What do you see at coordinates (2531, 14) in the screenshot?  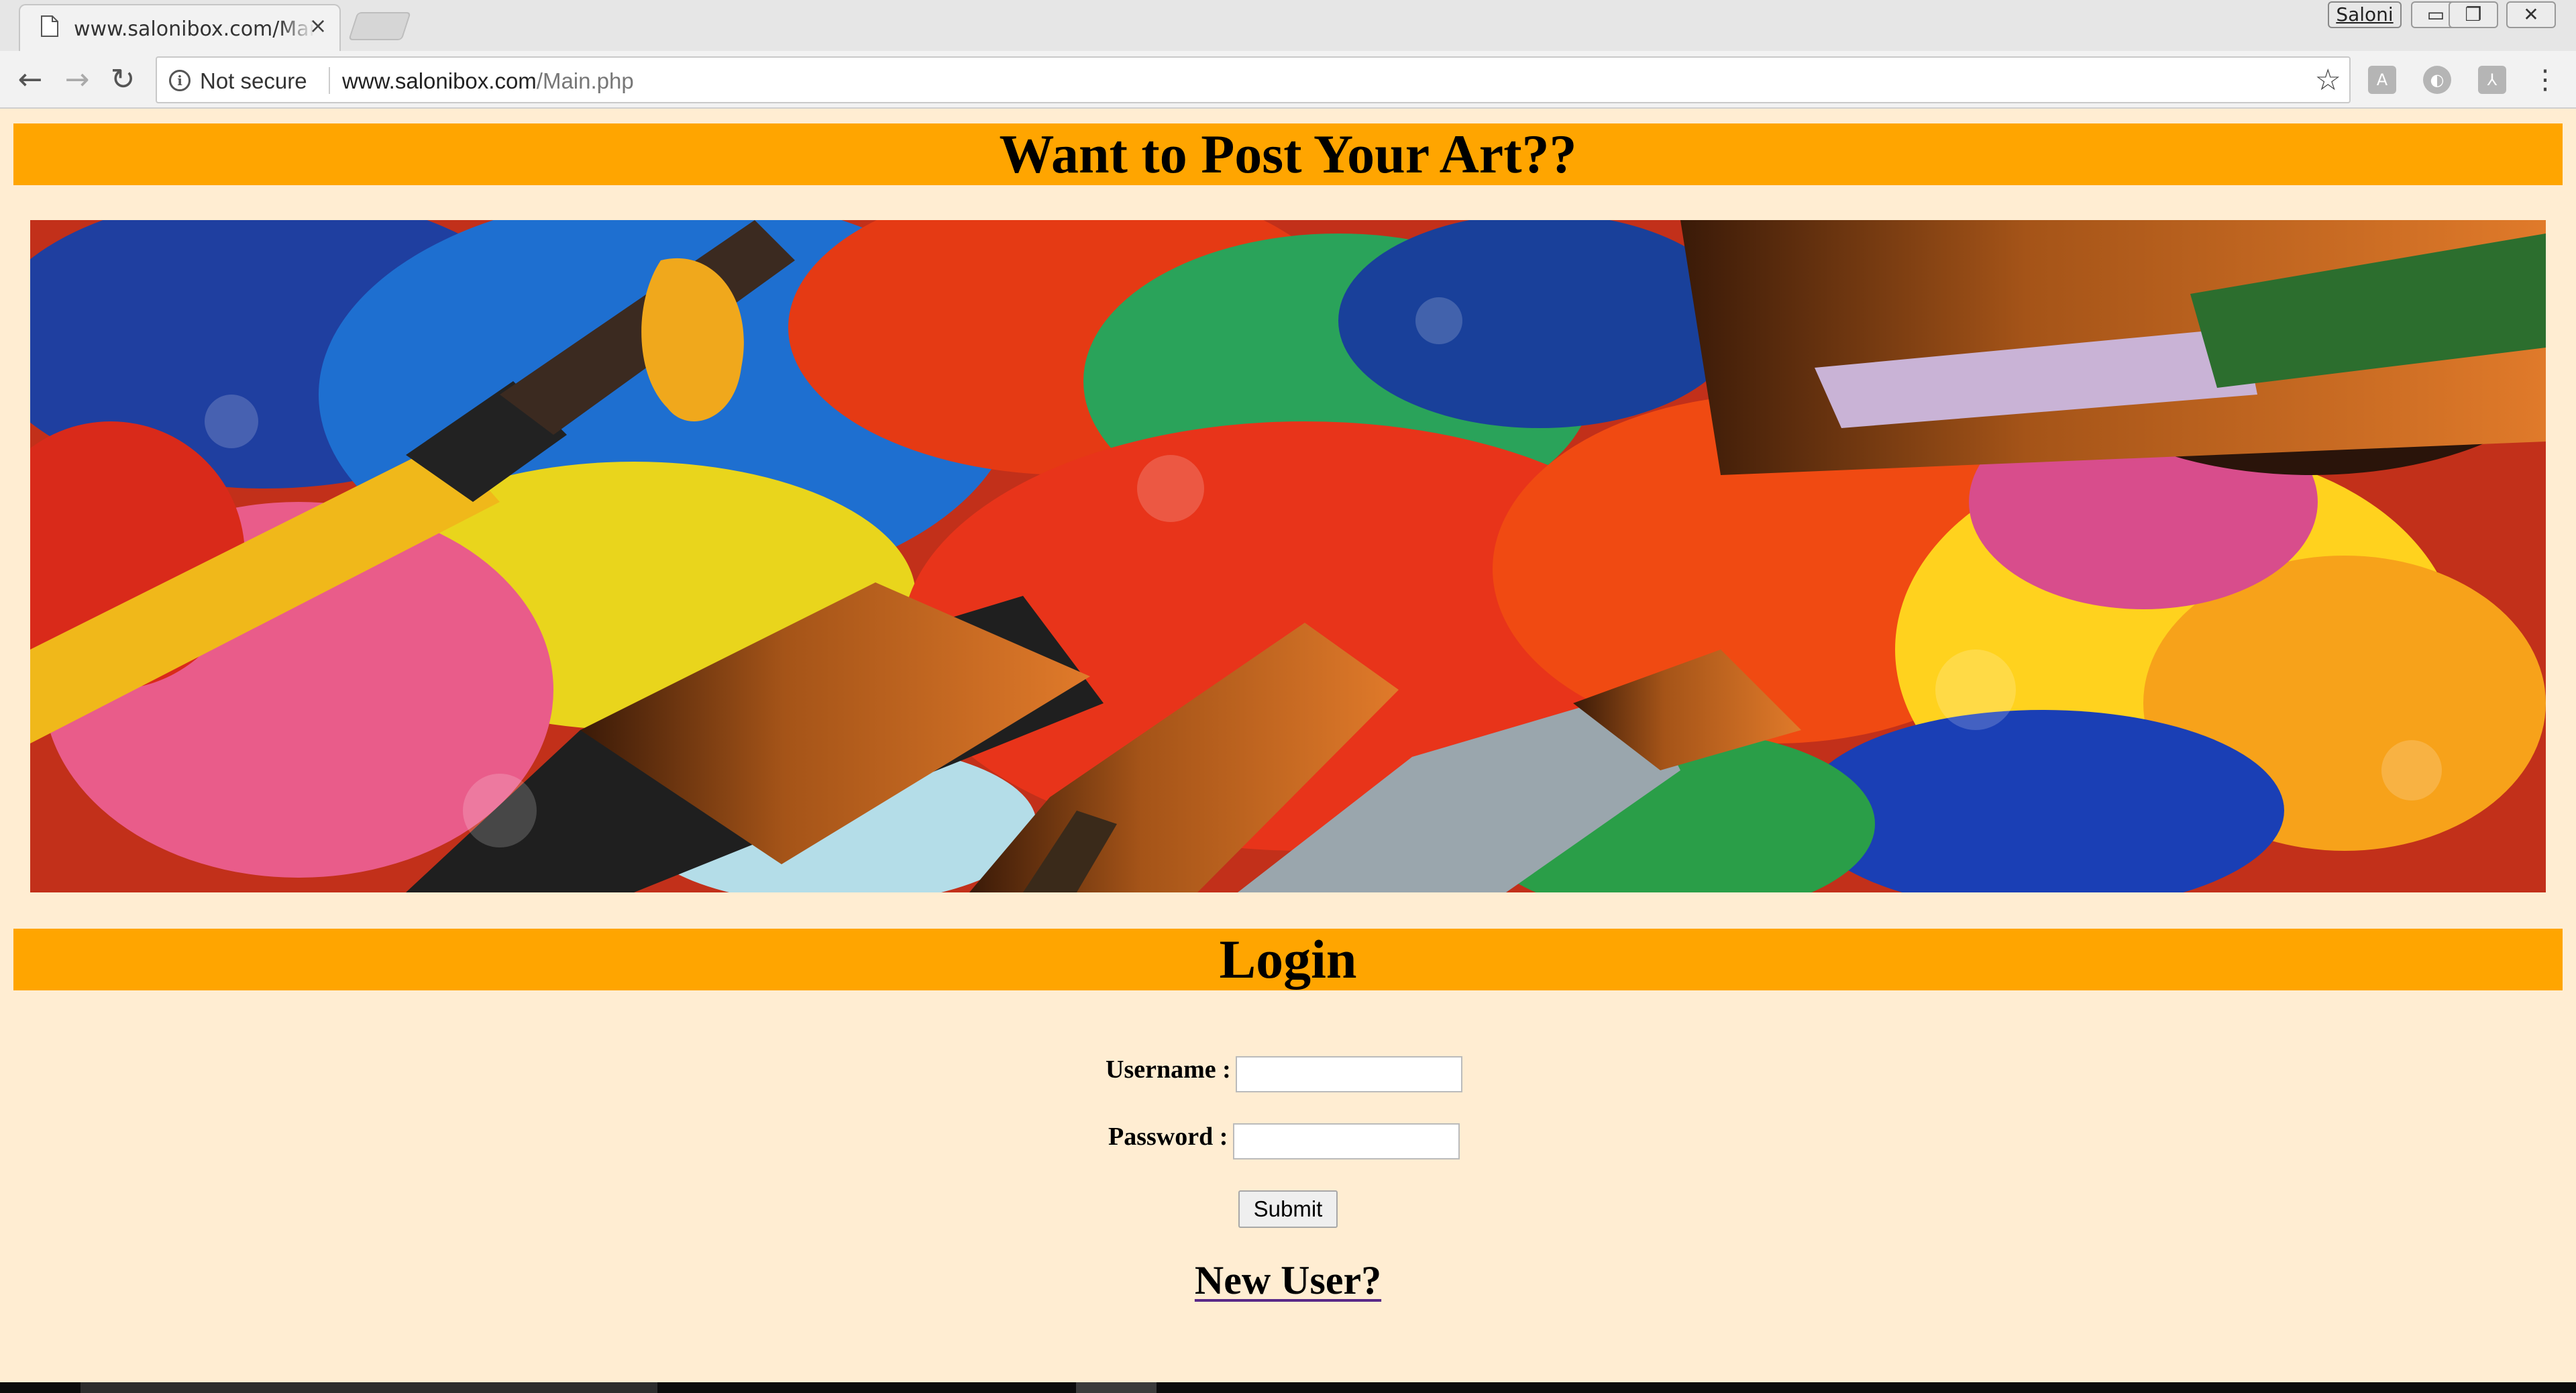 I see `close-window-button: ✕` at bounding box center [2531, 14].